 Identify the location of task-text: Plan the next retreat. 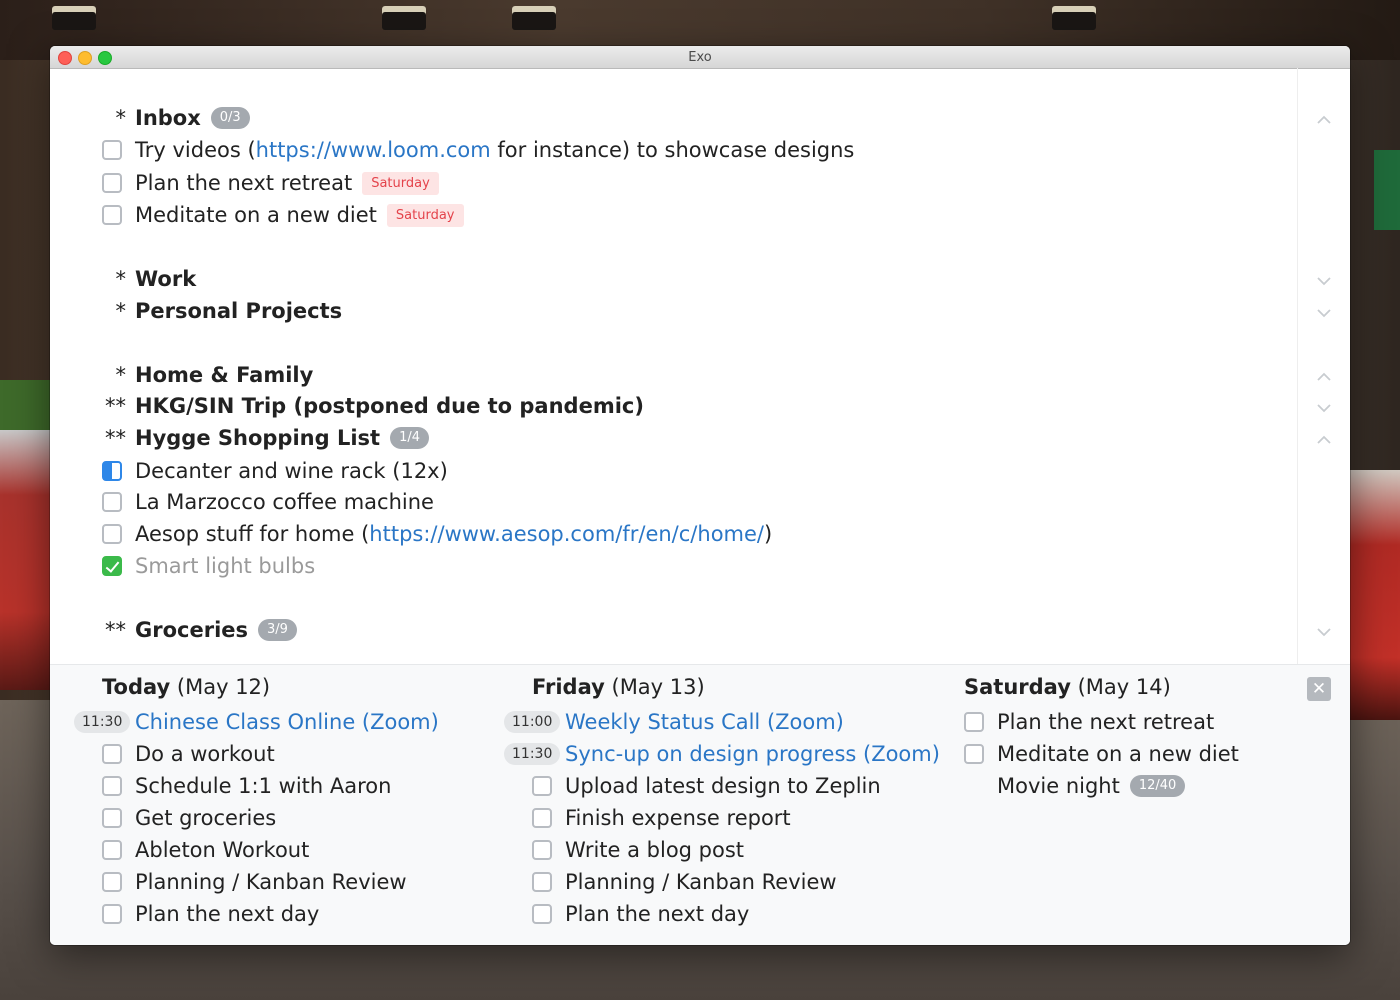
(244, 183).